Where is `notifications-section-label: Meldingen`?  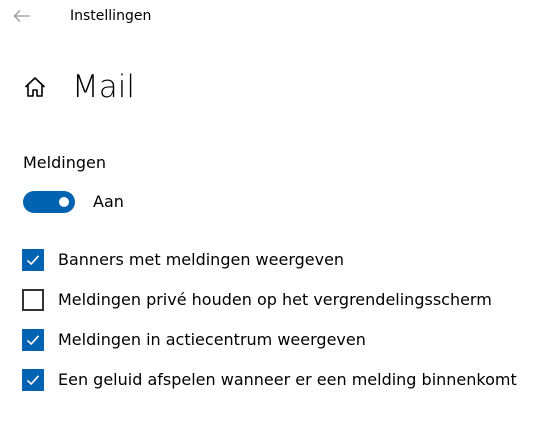 notifications-section-label: Meldingen is located at coordinates (64, 162).